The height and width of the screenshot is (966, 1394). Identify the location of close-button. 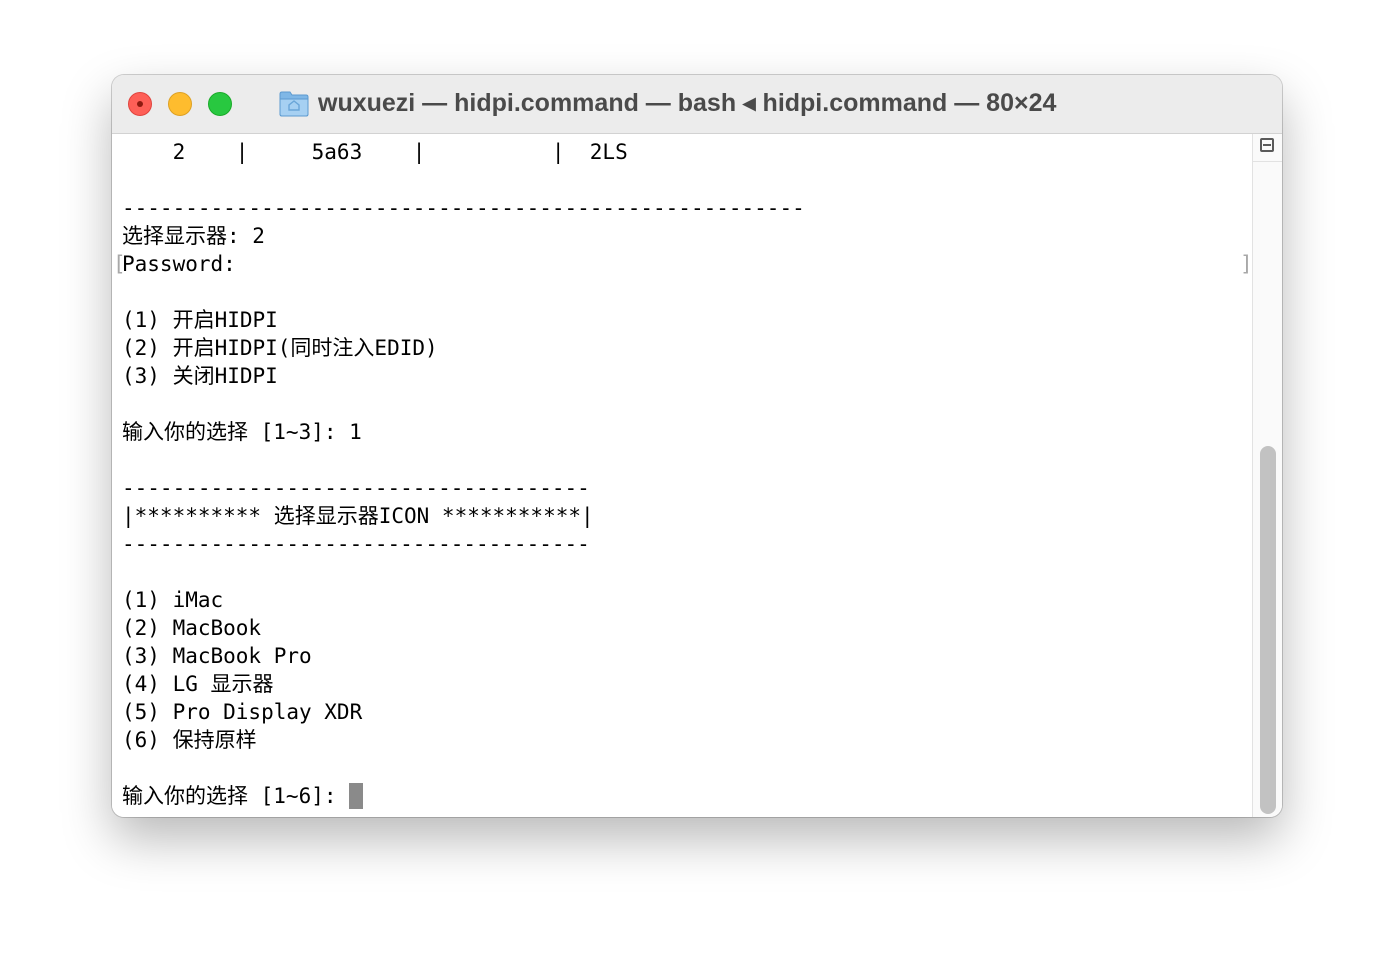
(140, 104).